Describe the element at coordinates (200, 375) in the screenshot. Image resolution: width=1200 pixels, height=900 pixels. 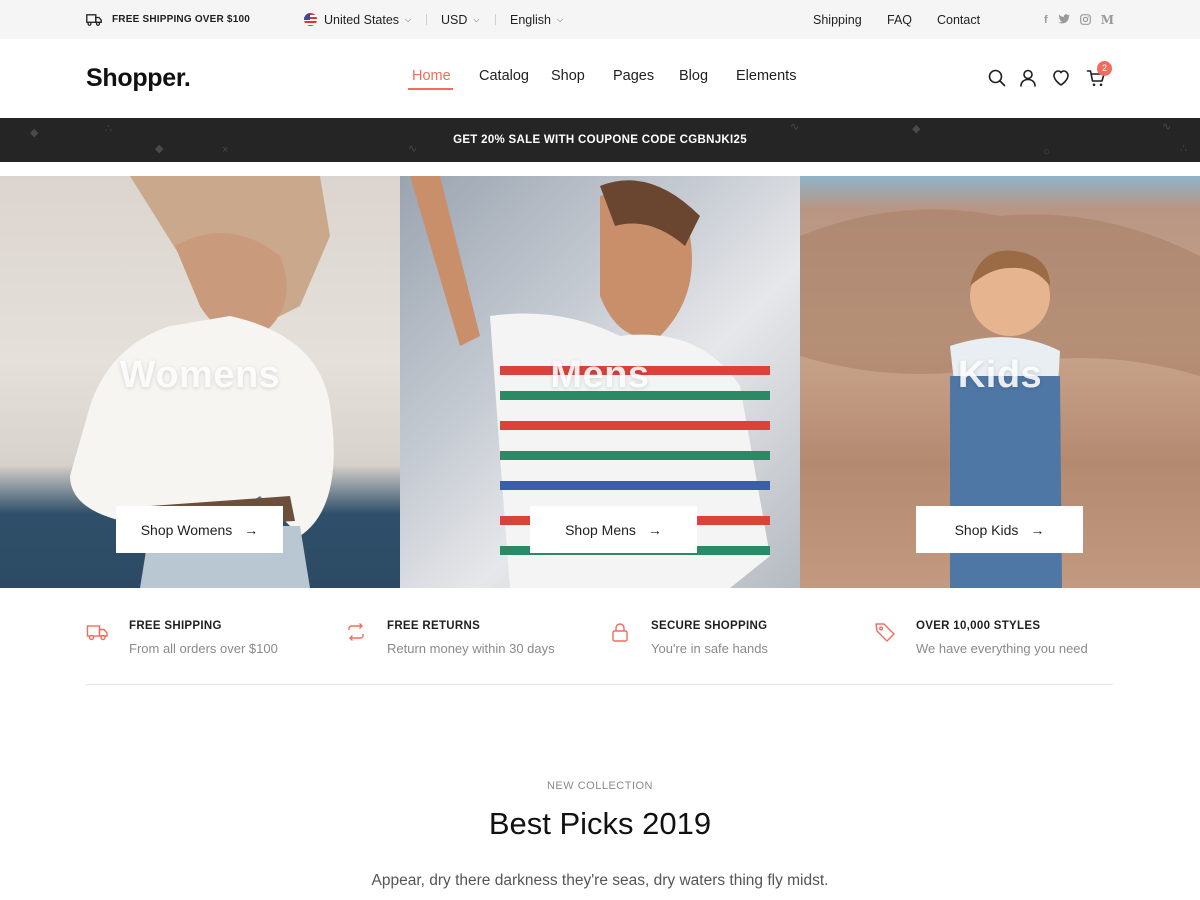
I see `hero-title-womens: Womens` at that location.